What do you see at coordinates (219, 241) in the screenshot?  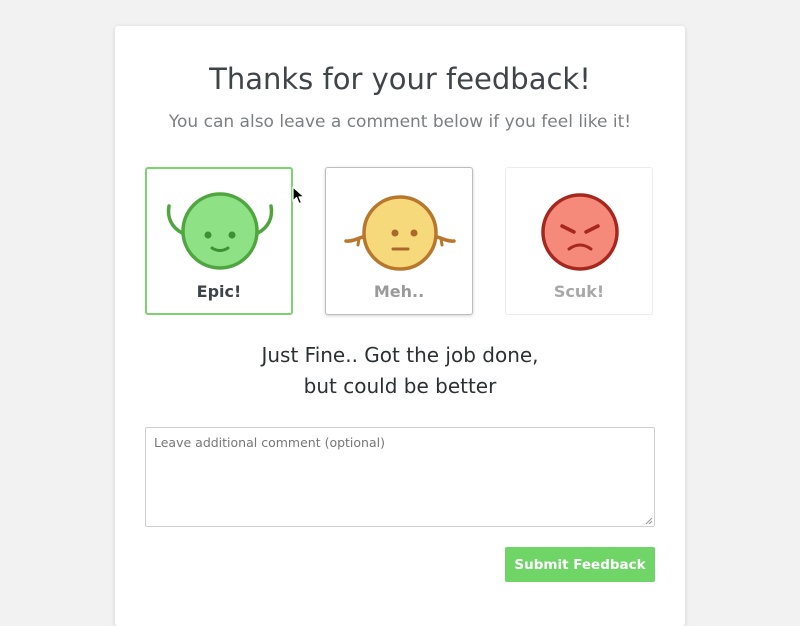 I see `rating-option-epic: Epic!` at bounding box center [219, 241].